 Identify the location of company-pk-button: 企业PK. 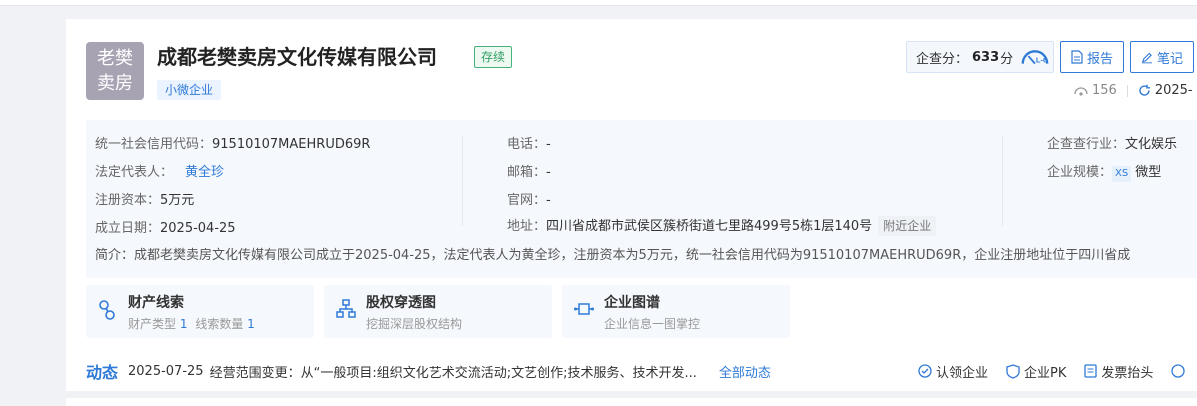
(1036, 371).